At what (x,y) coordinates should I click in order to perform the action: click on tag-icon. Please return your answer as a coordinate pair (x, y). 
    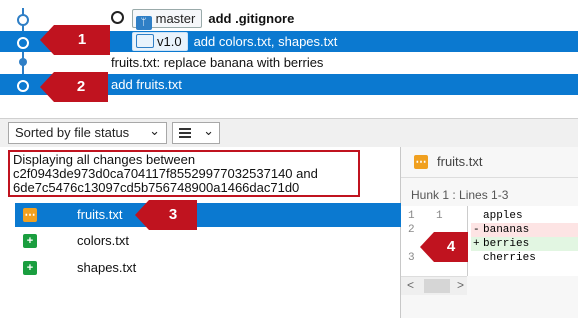
    Looking at the image, I should click on (145, 41).